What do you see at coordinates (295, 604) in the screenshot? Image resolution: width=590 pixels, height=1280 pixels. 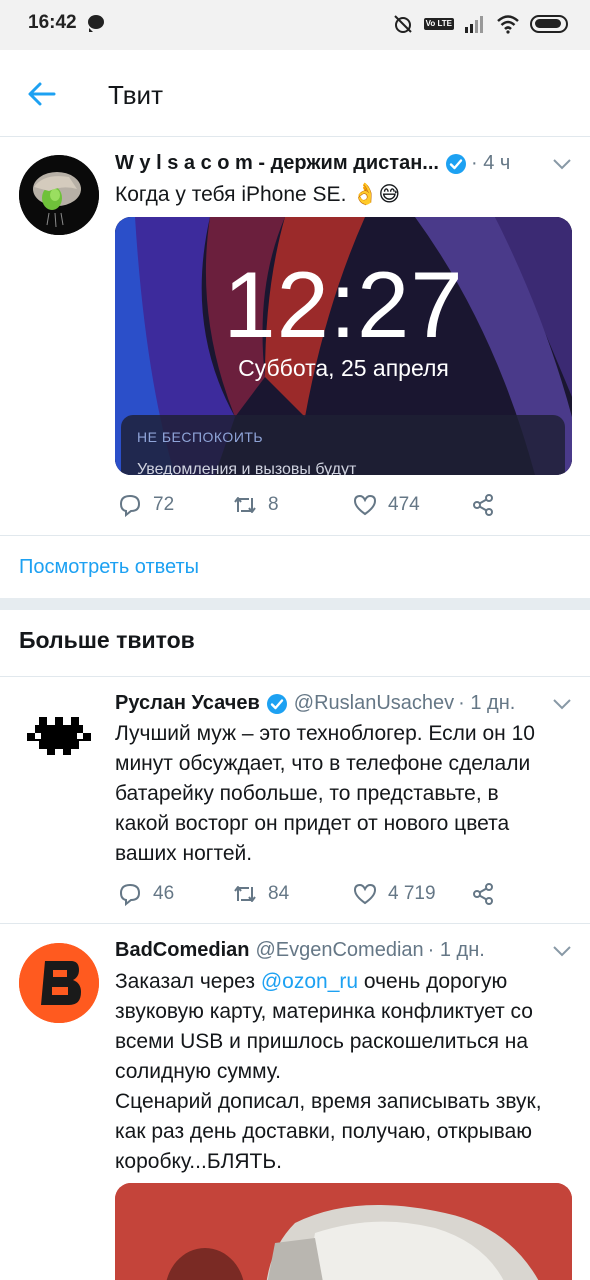 I see `section-divider` at bounding box center [295, 604].